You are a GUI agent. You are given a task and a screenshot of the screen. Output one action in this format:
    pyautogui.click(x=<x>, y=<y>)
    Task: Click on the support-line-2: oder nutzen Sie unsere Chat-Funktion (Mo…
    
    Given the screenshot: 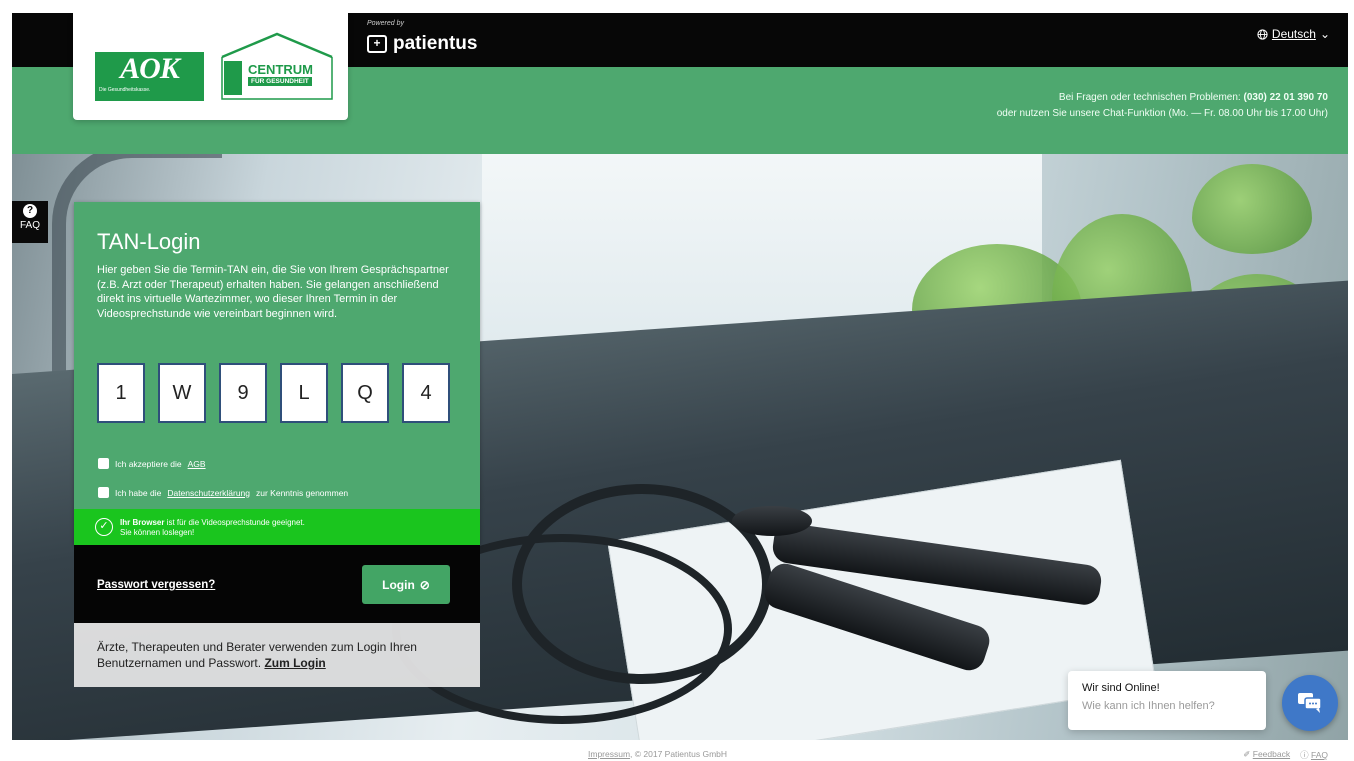 What is the action you would take?
    pyautogui.click(x=1162, y=113)
    